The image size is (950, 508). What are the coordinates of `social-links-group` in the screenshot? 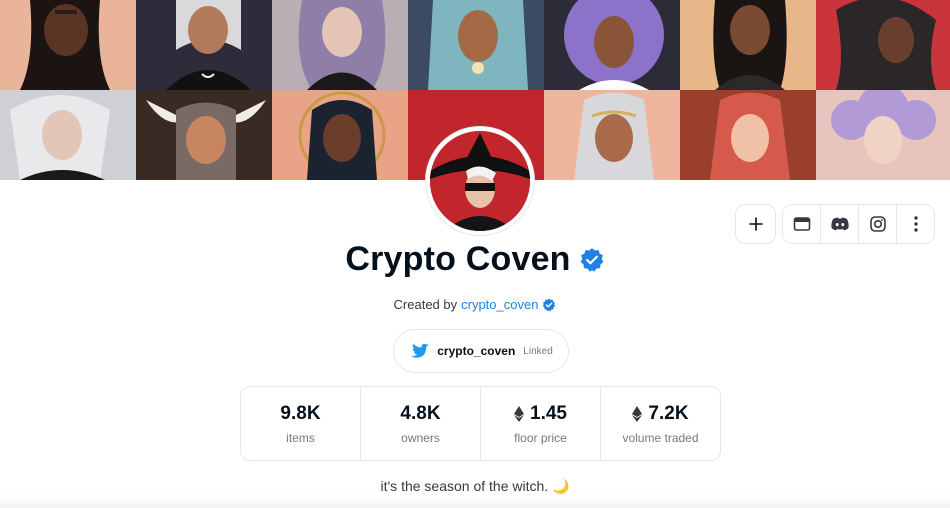 It's located at (858, 224).